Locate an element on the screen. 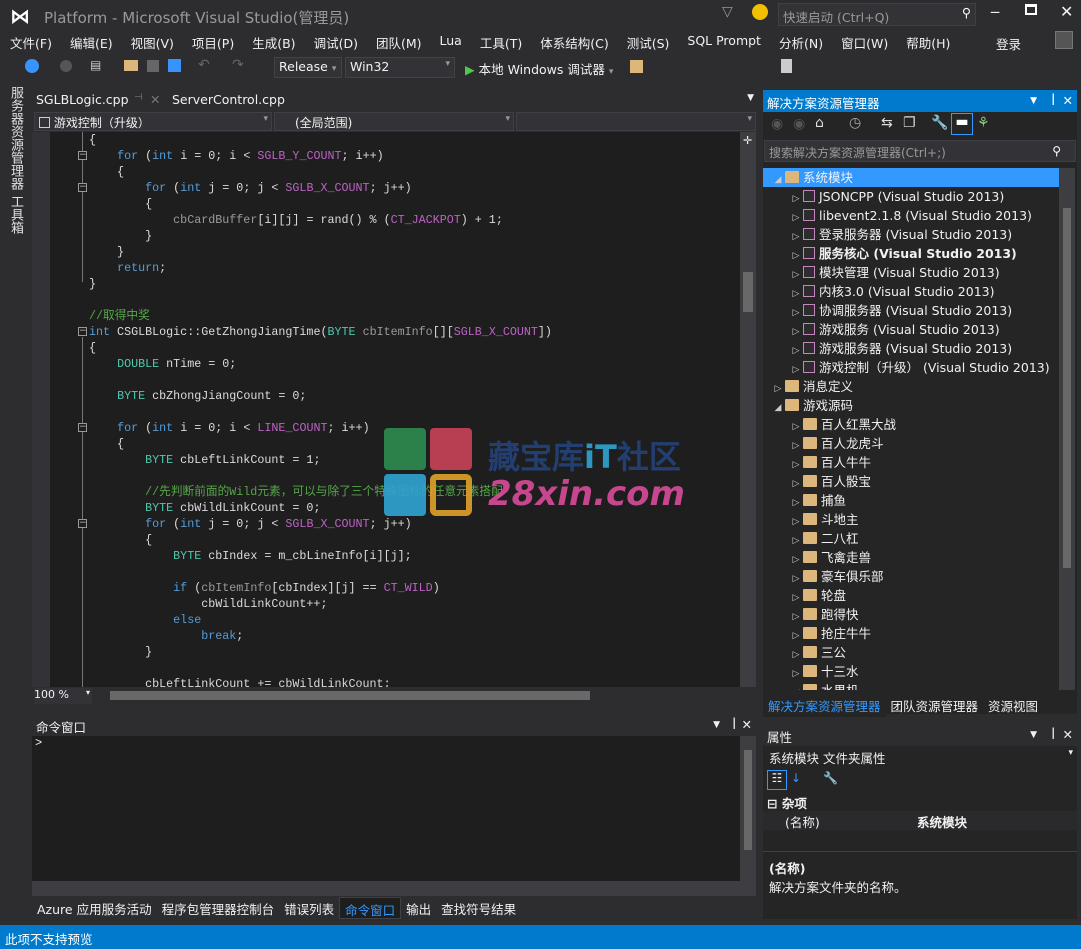  tree-item: ▷ 十三水 is located at coordinates (911, 671).